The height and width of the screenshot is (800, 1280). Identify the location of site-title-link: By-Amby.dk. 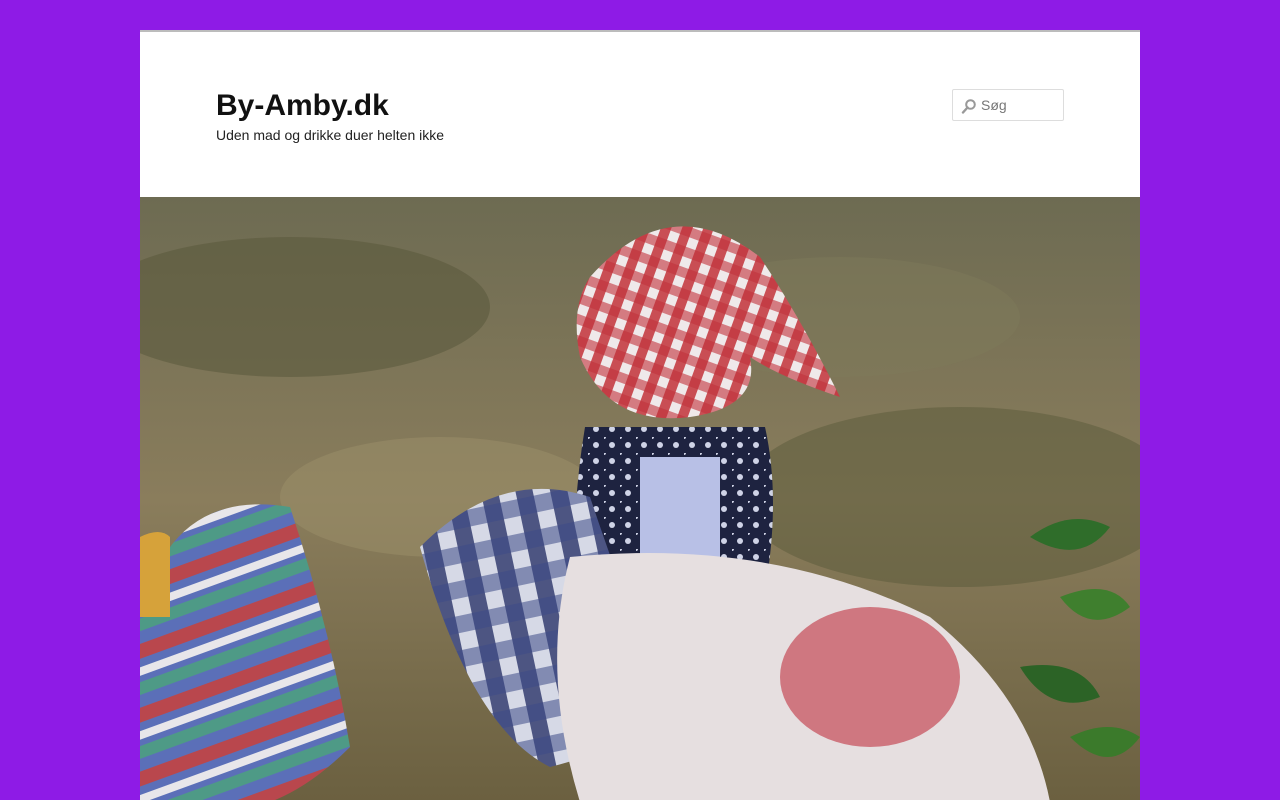
(302, 106).